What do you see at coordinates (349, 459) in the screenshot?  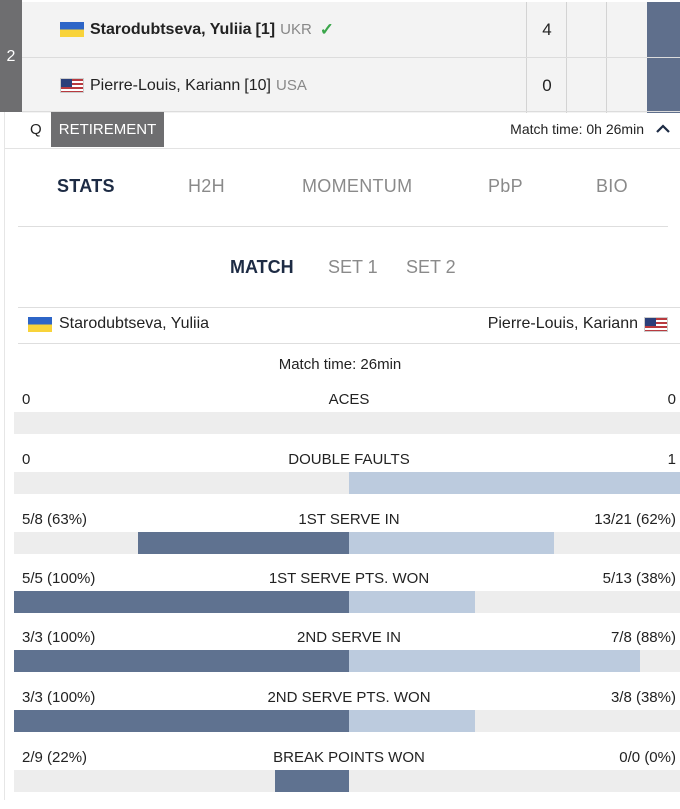 I see `stat-label: DOUBLE FAULTS` at bounding box center [349, 459].